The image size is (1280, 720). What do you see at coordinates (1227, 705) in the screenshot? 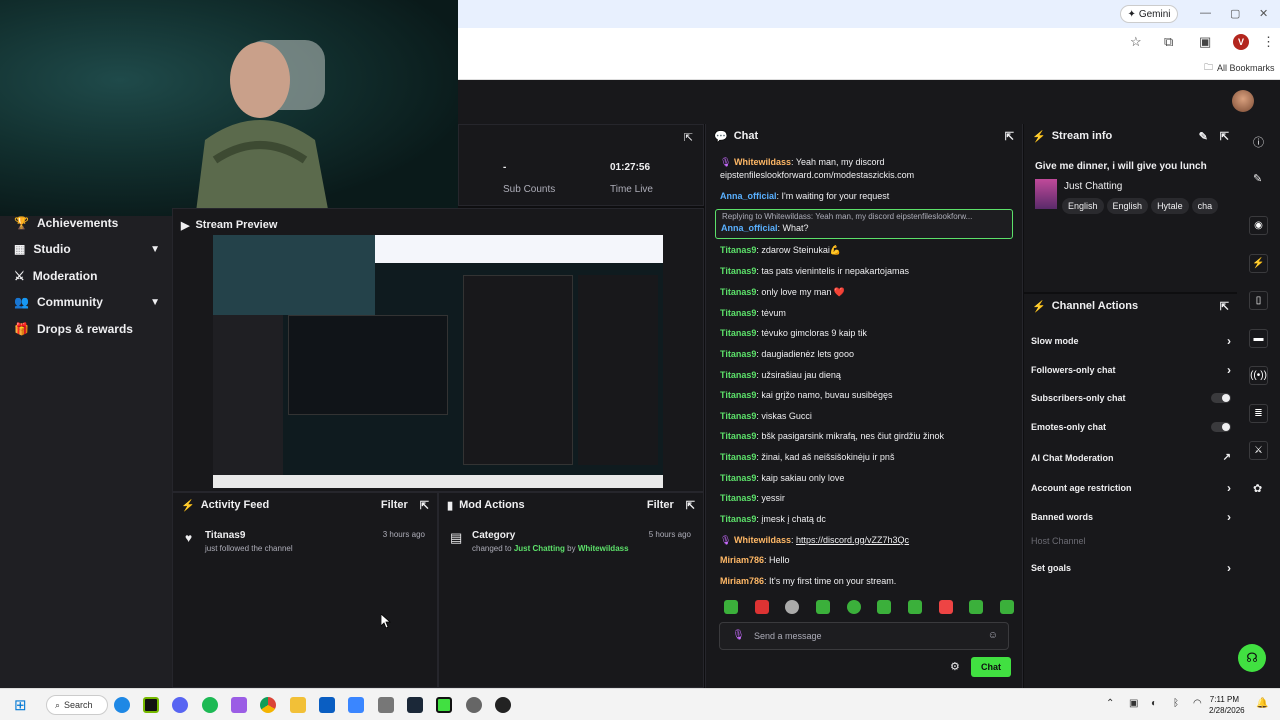
I see `taskbar-clock: 7:11 PM 2/28/2026` at bounding box center [1227, 705].